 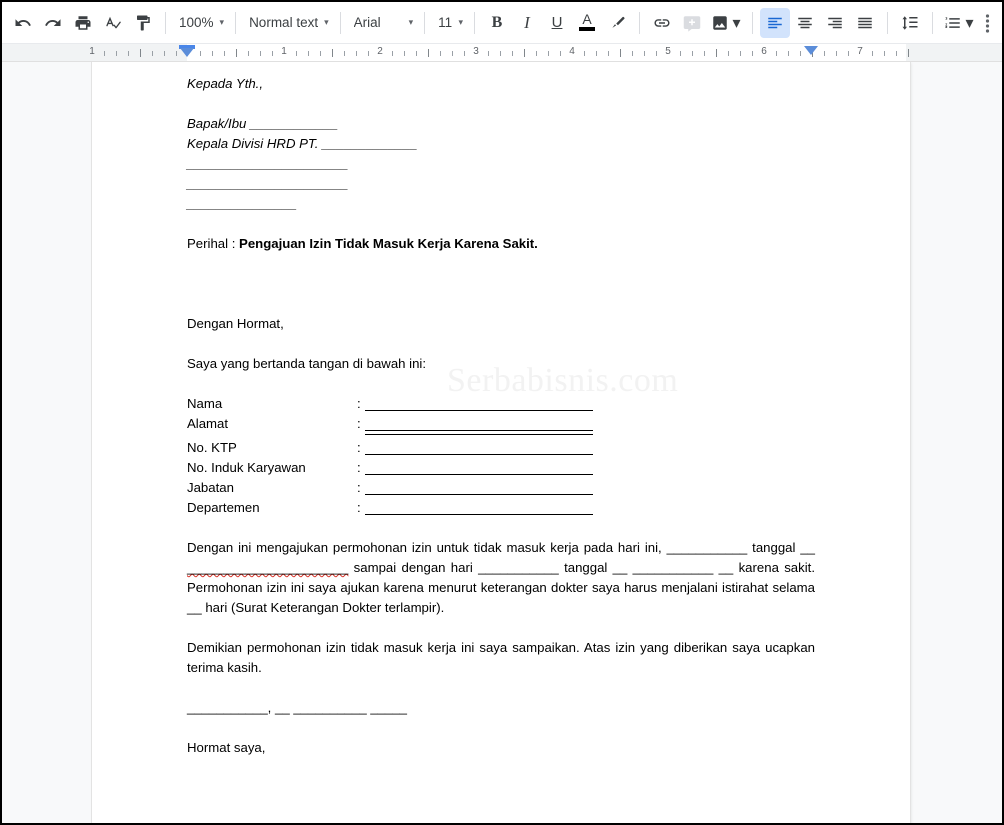 What do you see at coordinates (235, 323) in the screenshot?
I see `greeting: Dengan Hormat,` at bounding box center [235, 323].